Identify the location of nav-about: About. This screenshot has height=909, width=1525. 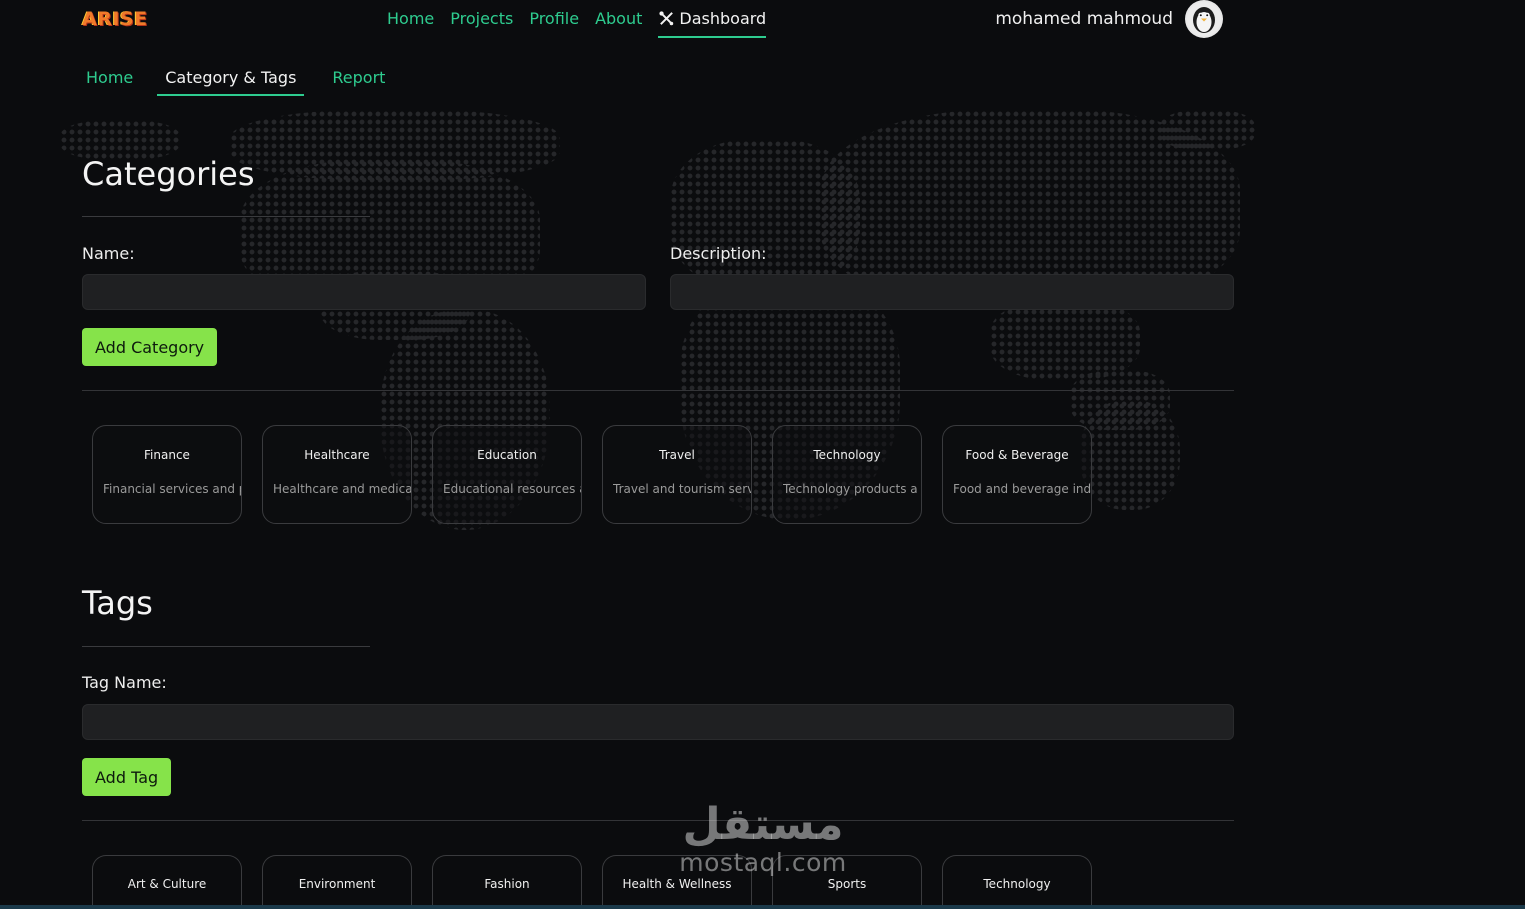
(618, 23).